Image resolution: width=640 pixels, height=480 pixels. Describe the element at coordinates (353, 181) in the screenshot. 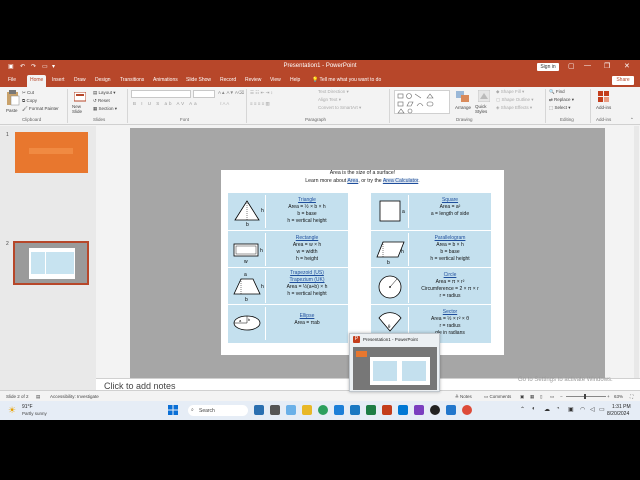

I see `area-link: Area` at that location.